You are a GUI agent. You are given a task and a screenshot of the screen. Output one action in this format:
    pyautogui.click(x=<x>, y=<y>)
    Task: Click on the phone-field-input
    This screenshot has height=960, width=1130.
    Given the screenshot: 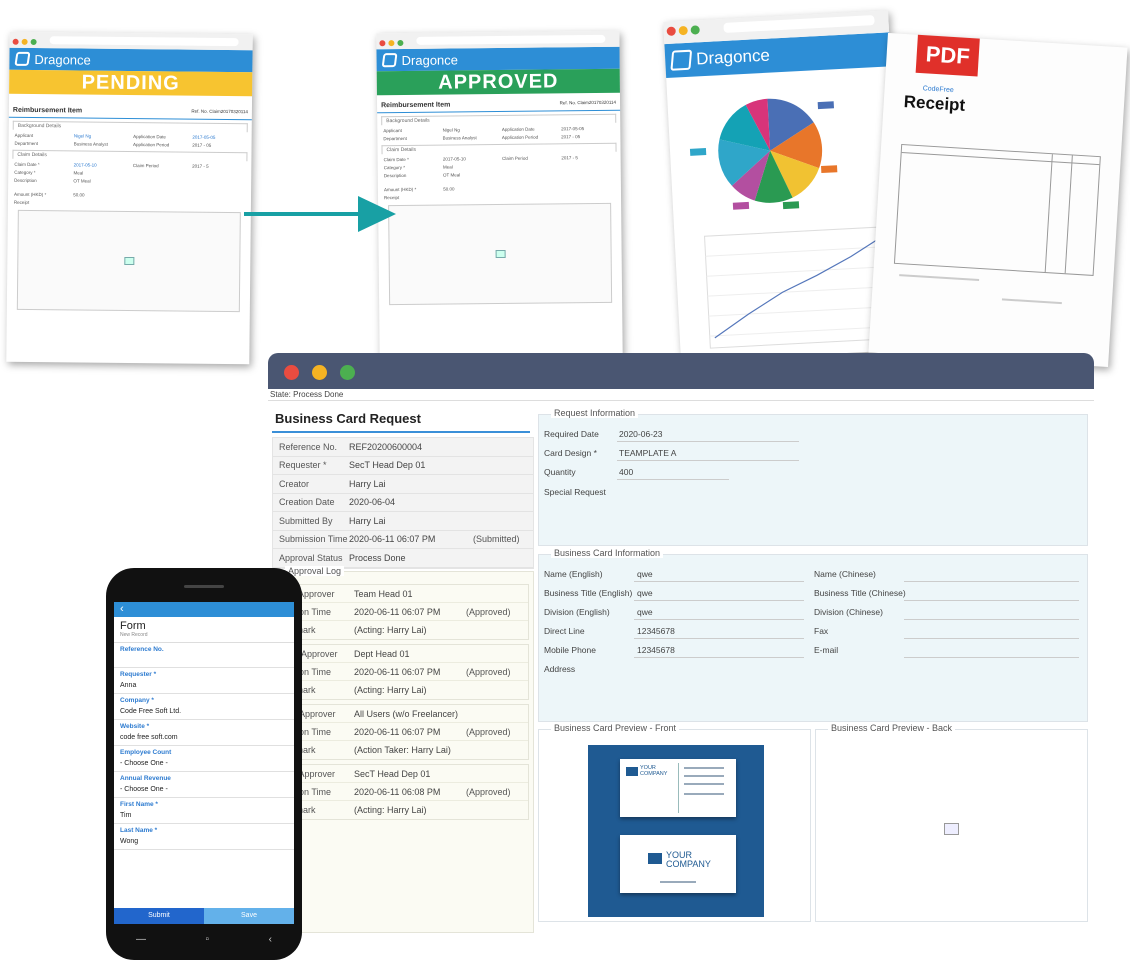 What is the action you would take?
    pyautogui.click(x=204, y=661)
    